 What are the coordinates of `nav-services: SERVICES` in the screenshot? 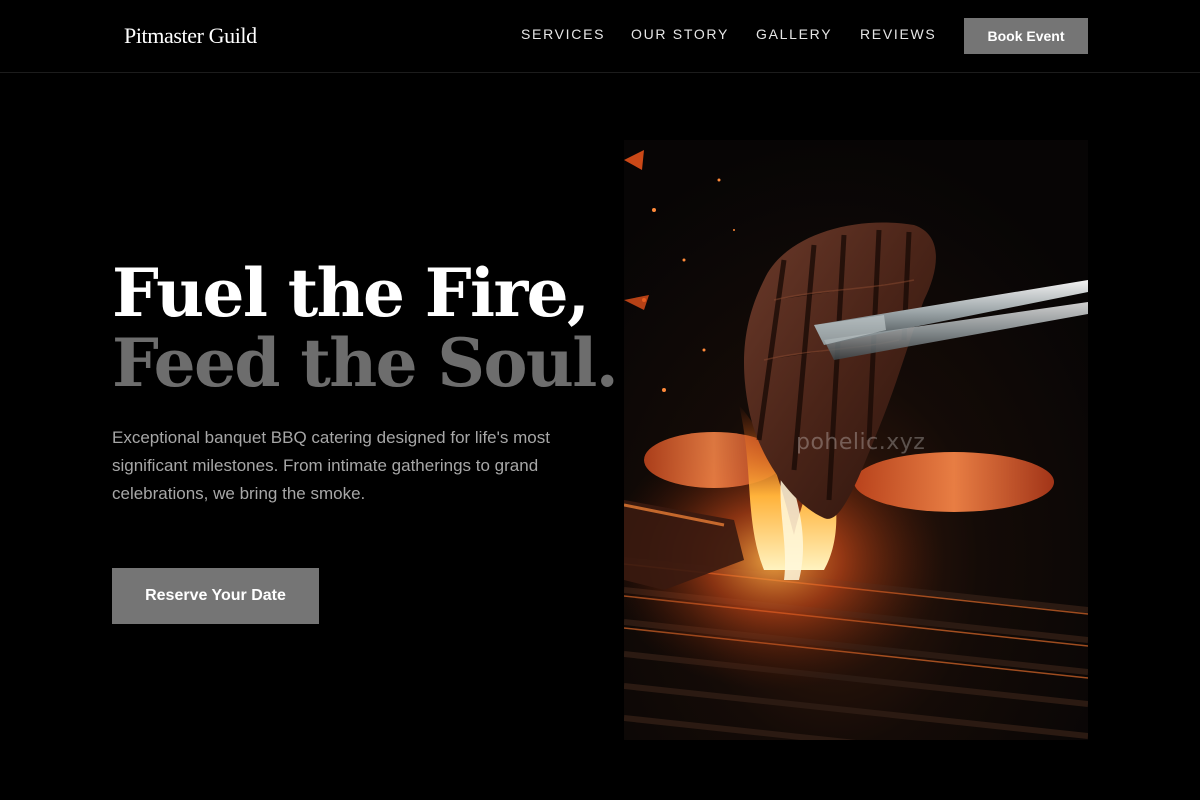 It's located at (563, 34).